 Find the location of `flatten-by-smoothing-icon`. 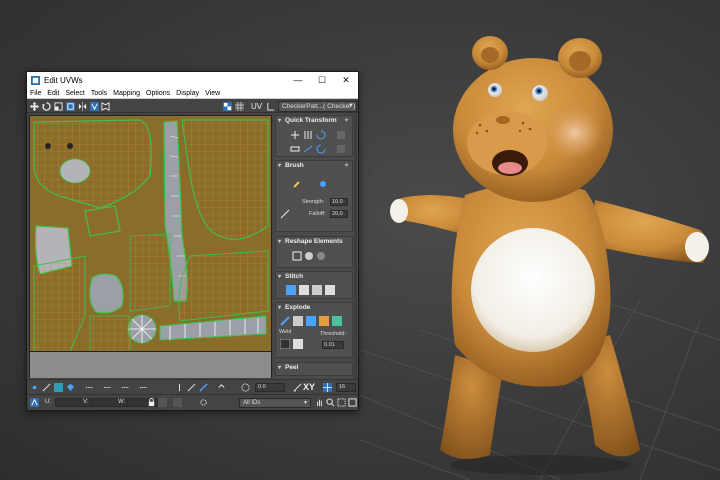

flatten-by-smoothing-icon is located at coordinates (337, 321).